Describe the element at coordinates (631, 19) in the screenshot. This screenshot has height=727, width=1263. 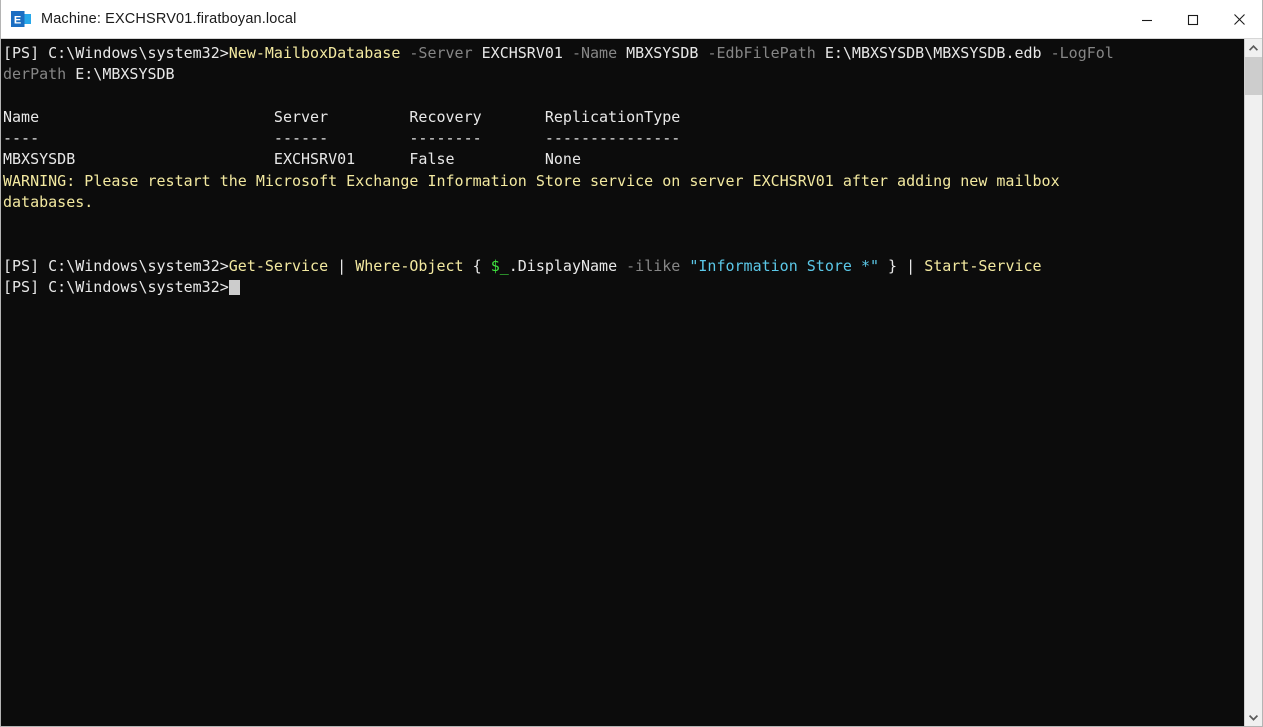
I see `title-bar: E Machine: EXCHSRV01.firatboyan.local` at that location.